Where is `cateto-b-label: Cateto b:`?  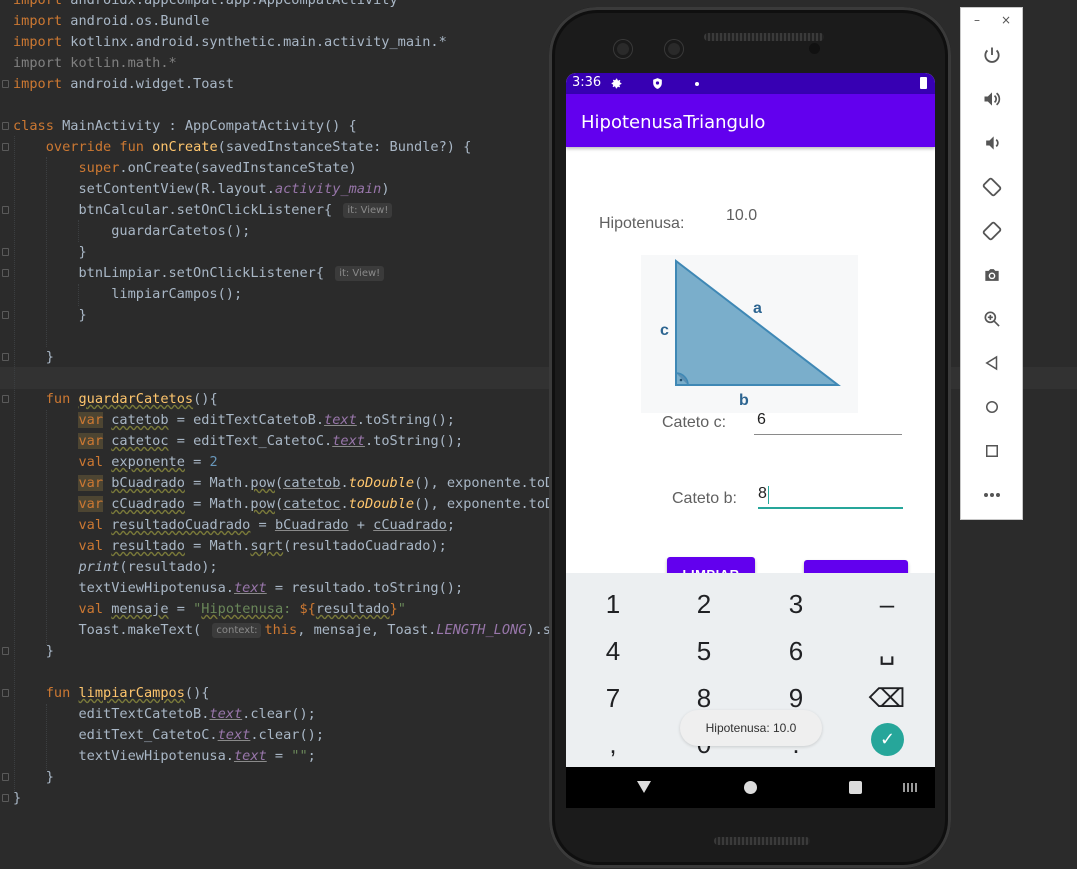
cateto-b-label: Cateto b: is located at coordinates (704, 498).